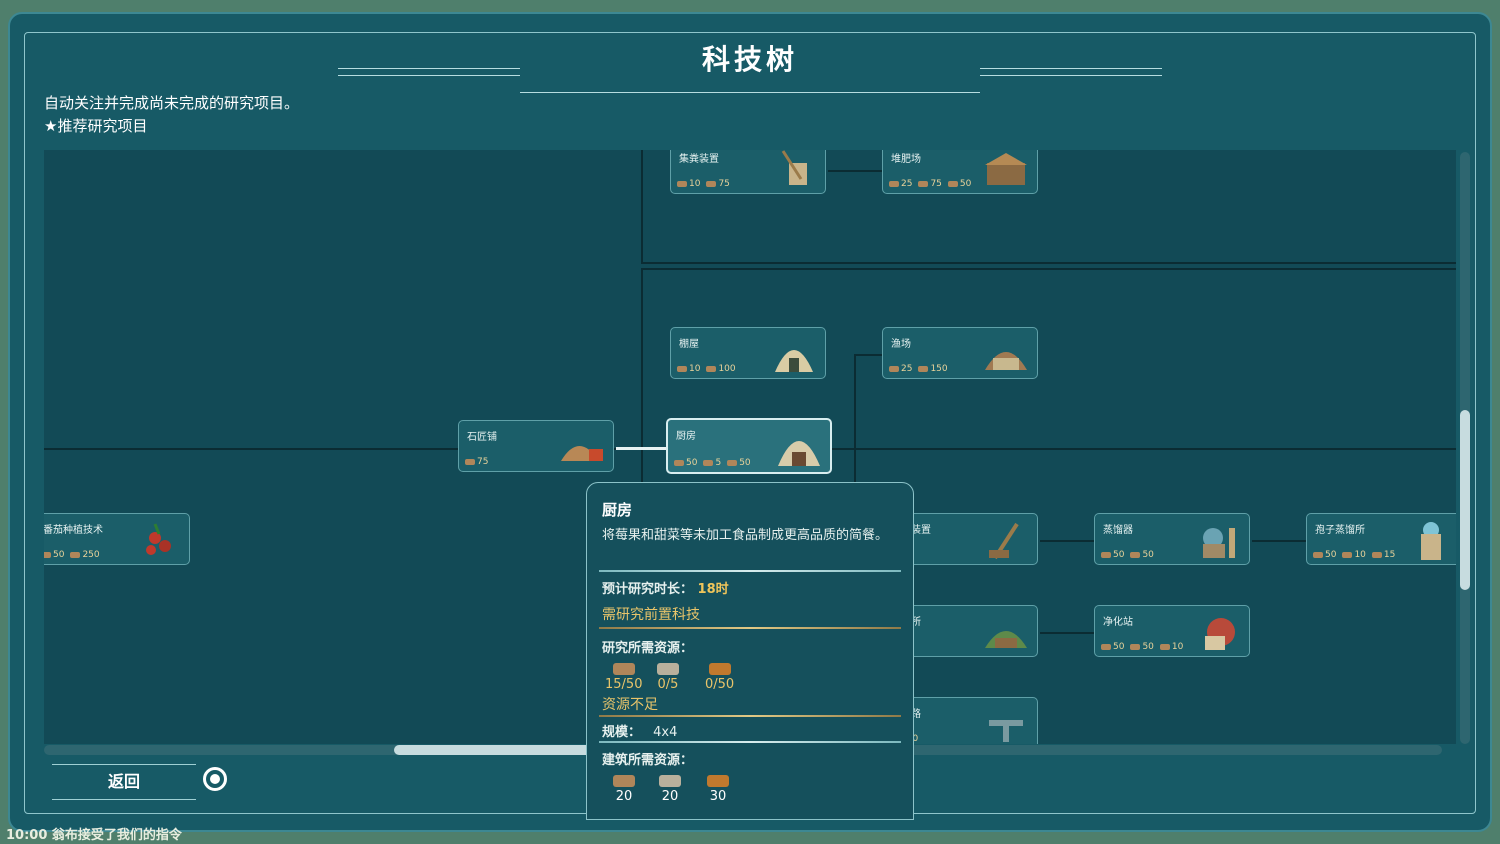 The height and width of the screenshot is (844, 1500). What do you see at coordinates (670, 789) in the screenshot?
I see `build-stone: 20` at bounding box center [670, 789].